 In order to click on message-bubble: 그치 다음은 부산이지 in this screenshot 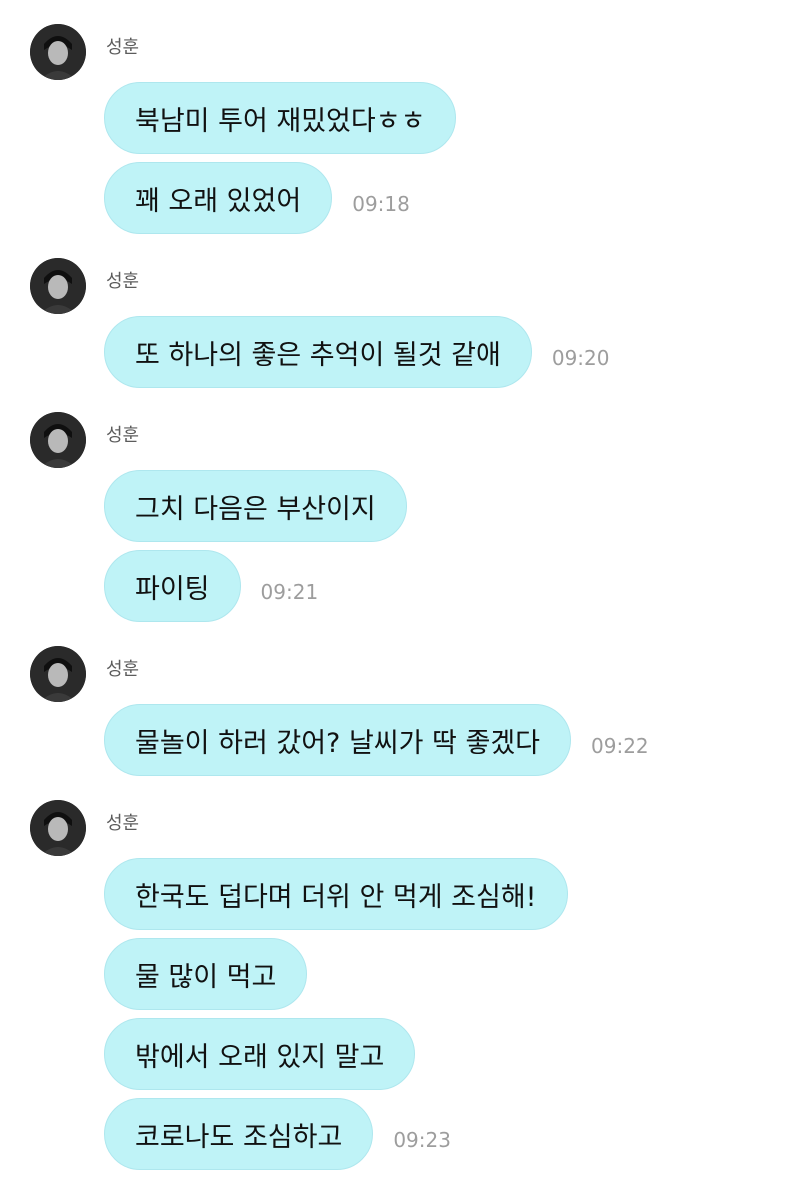, I will do `click(255, 506)`.